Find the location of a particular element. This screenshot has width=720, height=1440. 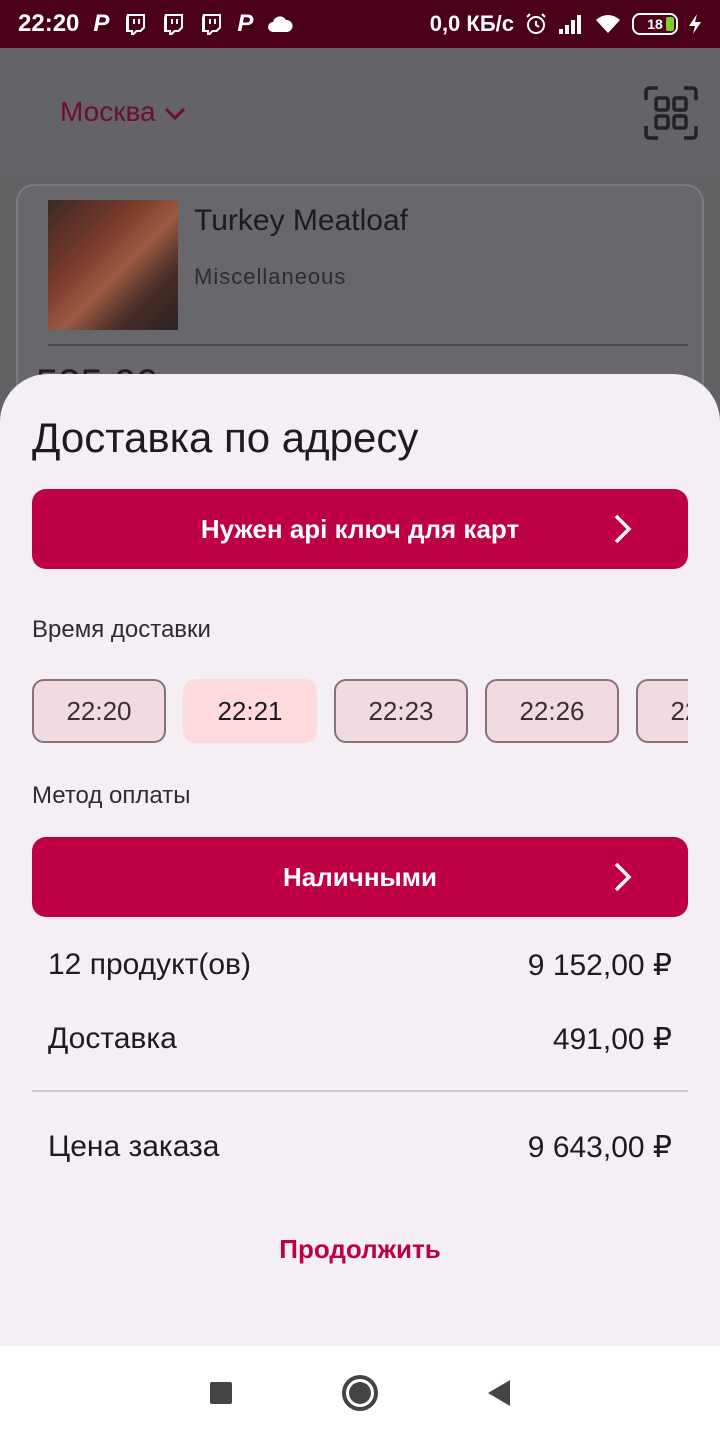

payment-method-button: Наличными is located at coordinates (360, 877).